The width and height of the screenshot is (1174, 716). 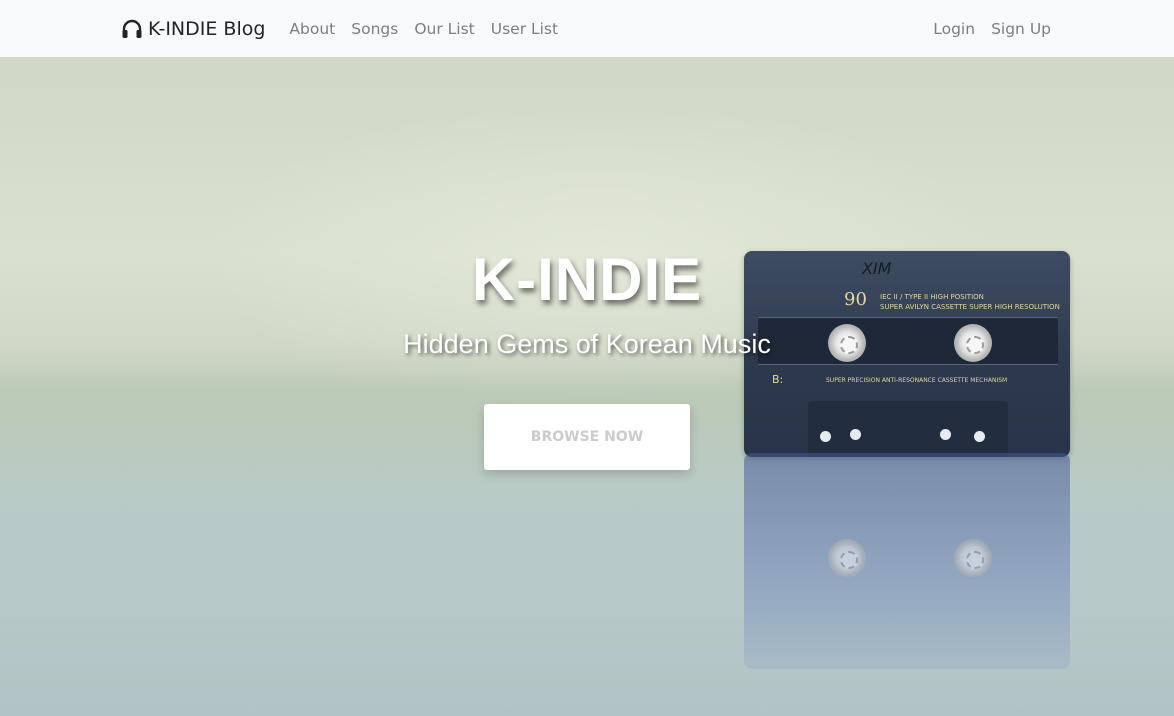 What do you see at coordinates (587, 437) in the screenshot?
I see `browse-now-button: BROWSE NOW` at bounding box center [587, 437].